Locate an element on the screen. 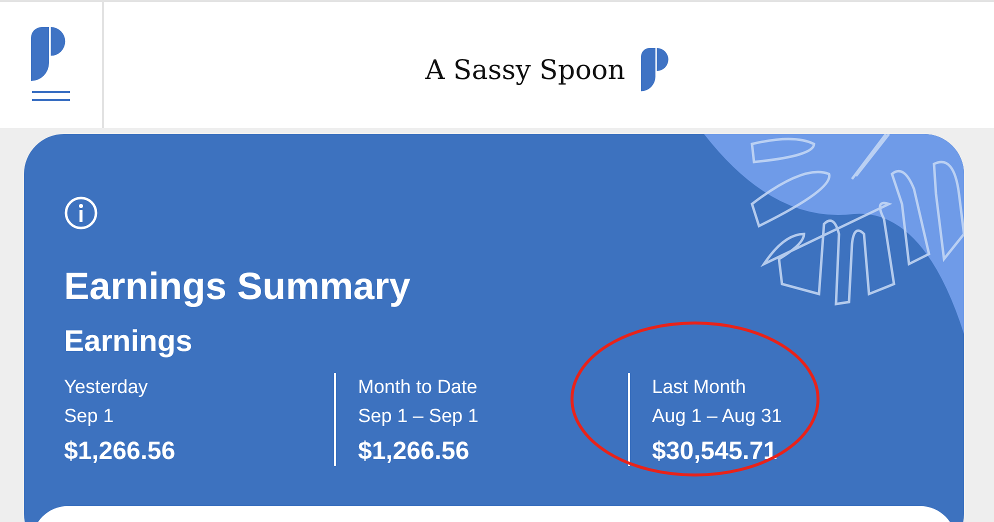  period-label: Last Month is located at coordinates (699, 388).